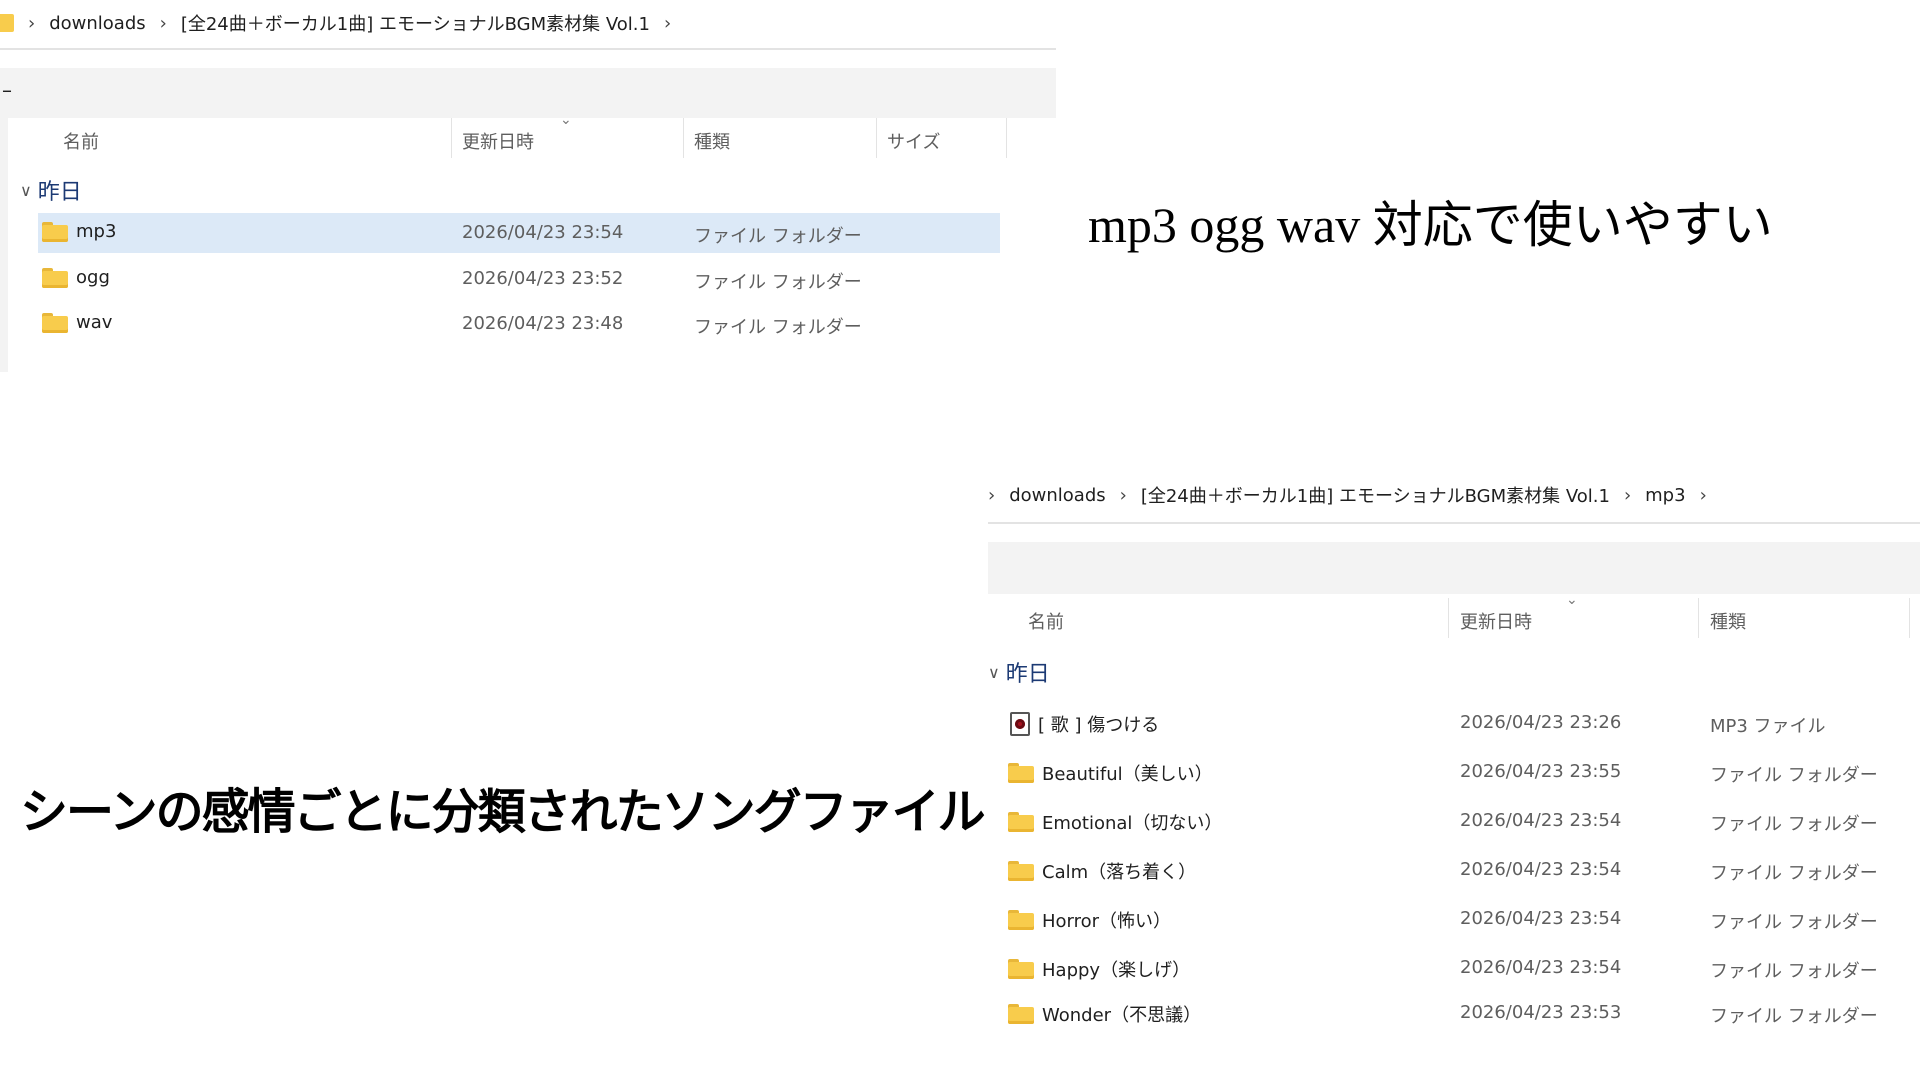  I want to click on file-row: Calm（落ち着く） 2026/04/23 23:54 ファイル フォルダー, so click(1454, 870).